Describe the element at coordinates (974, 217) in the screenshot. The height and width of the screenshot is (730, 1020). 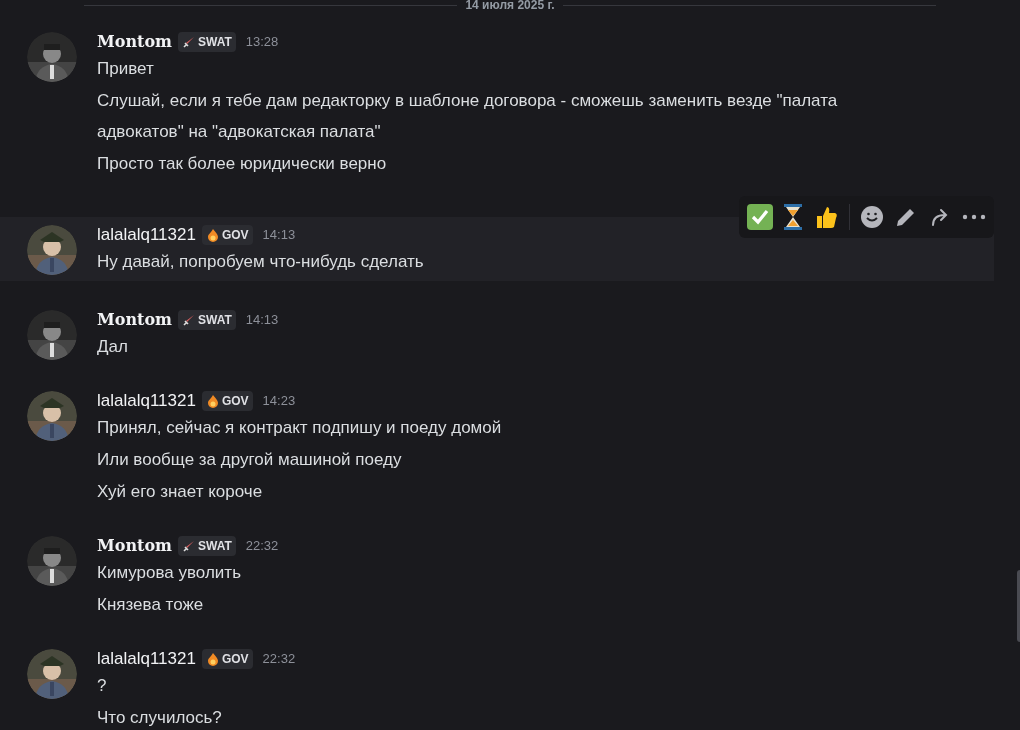
I see `more-icon` at that location.